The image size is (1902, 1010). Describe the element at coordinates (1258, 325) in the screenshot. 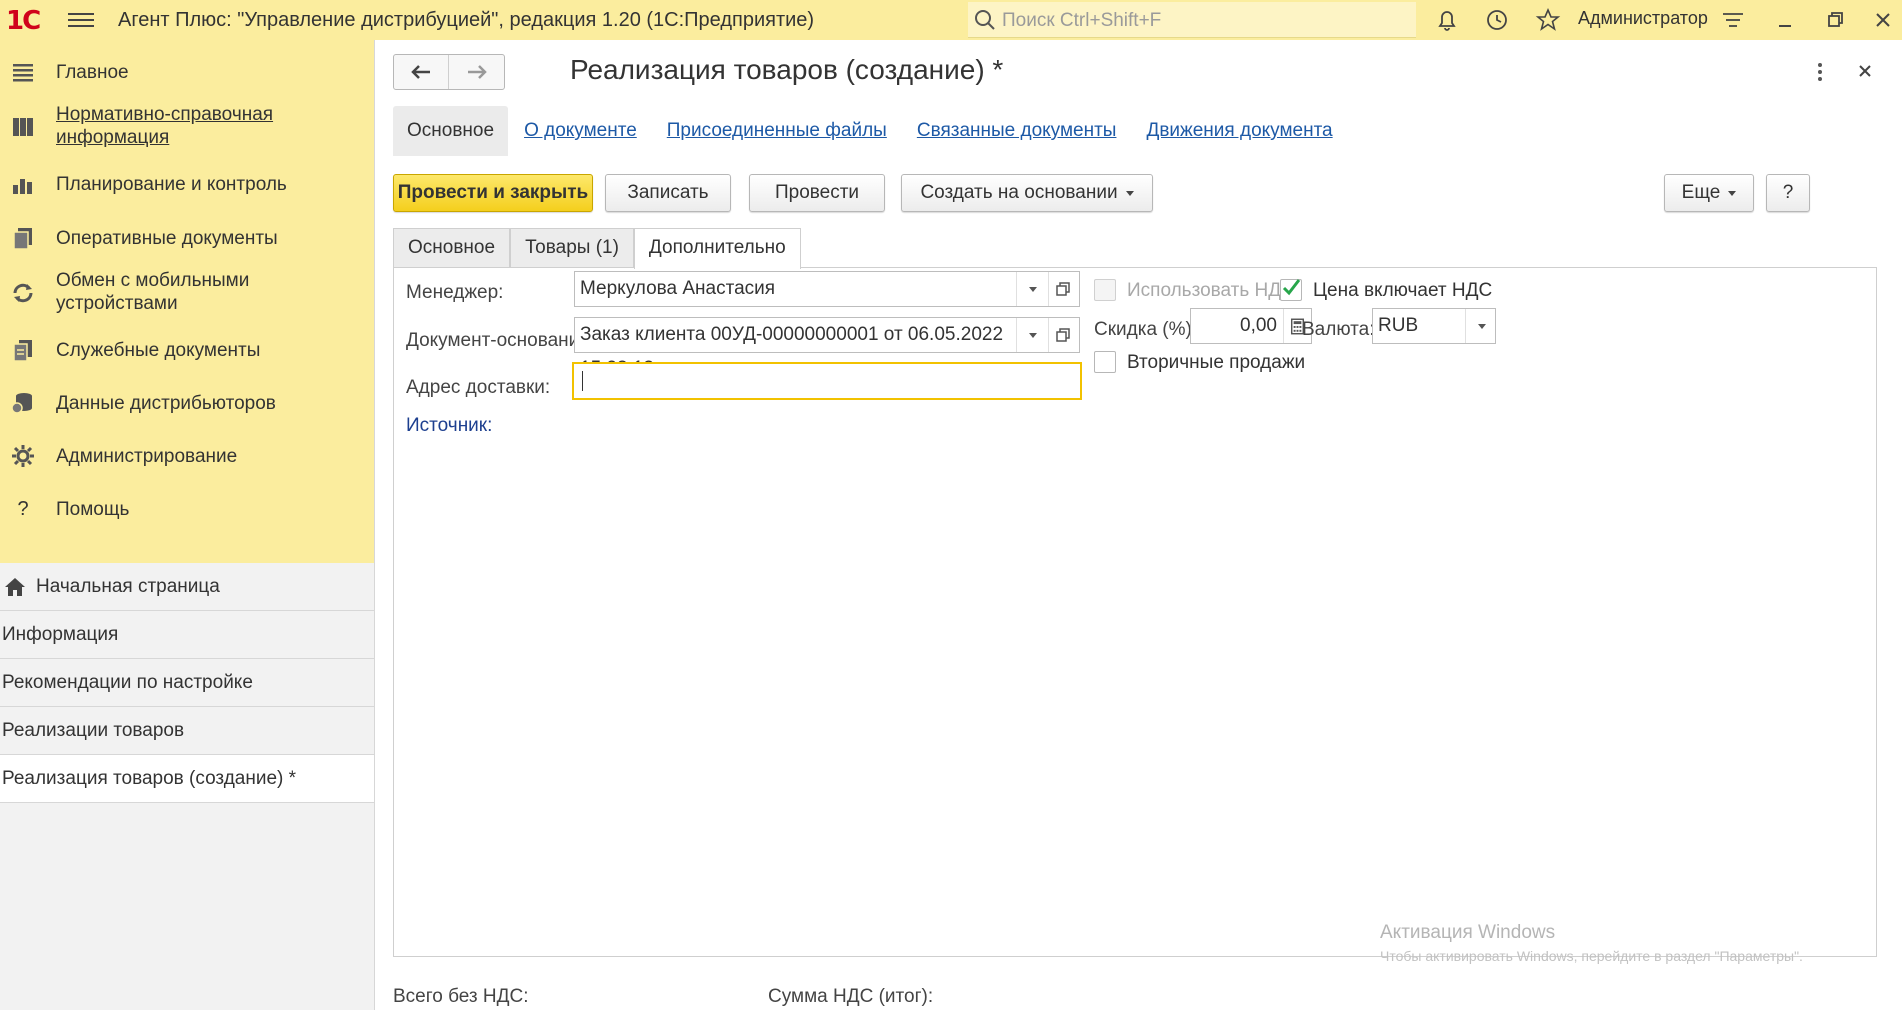

I see `discount-value: 0,00` at that location.